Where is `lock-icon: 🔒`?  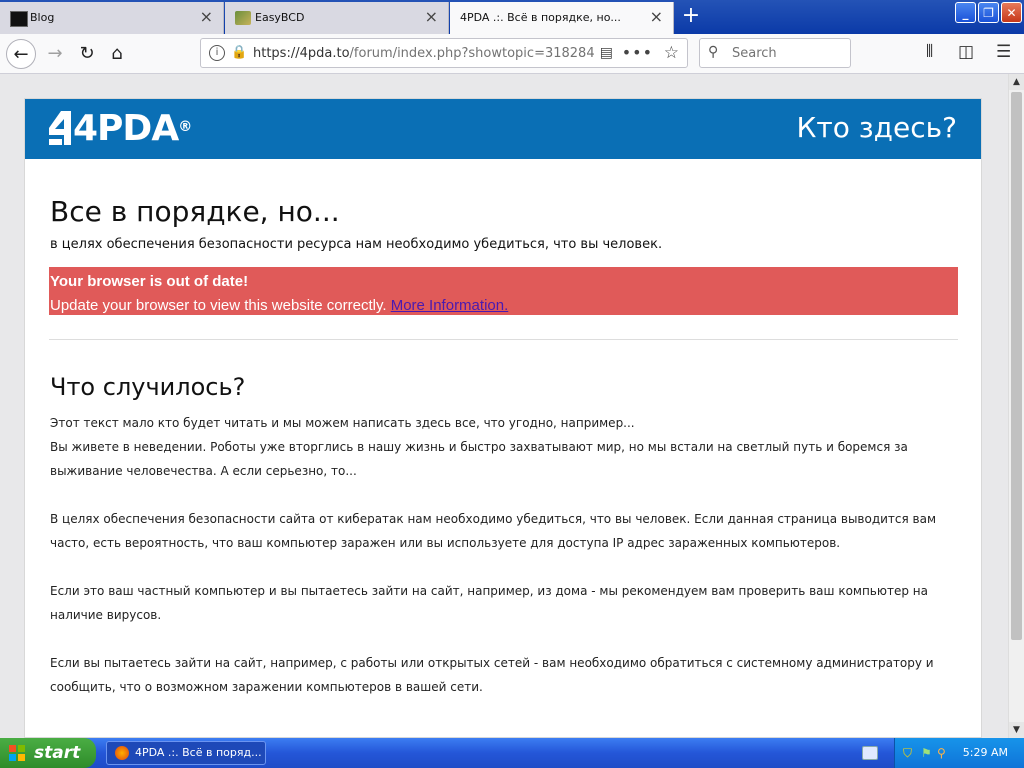
lock-icon: 🔒 is located at coordinates (239, 52).